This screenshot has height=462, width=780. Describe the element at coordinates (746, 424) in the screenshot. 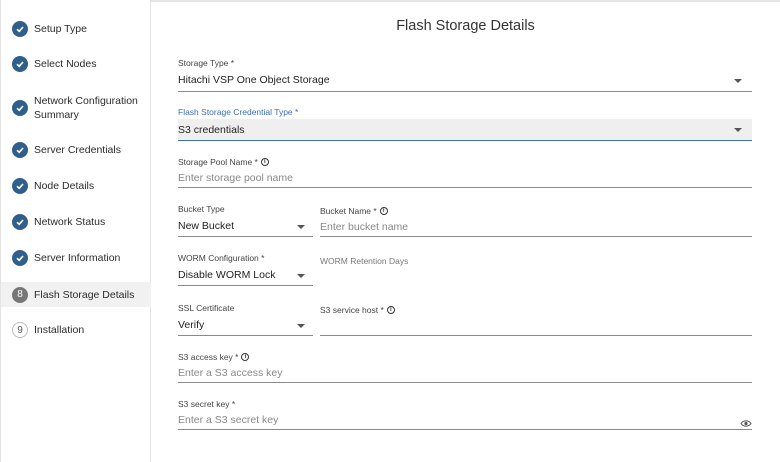

I see `eye-icon` at that location.